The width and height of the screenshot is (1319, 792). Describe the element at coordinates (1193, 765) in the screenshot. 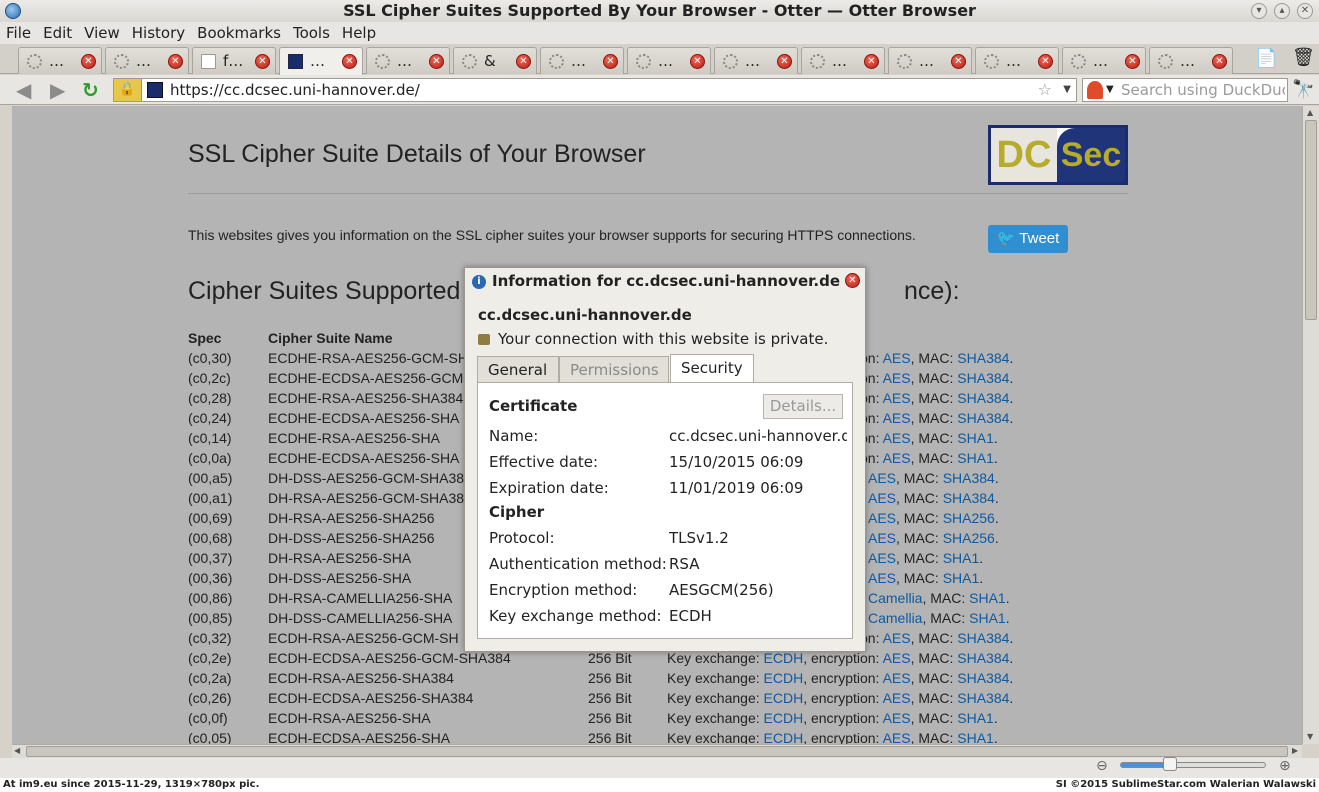

I see `zoom-slider` at that location.